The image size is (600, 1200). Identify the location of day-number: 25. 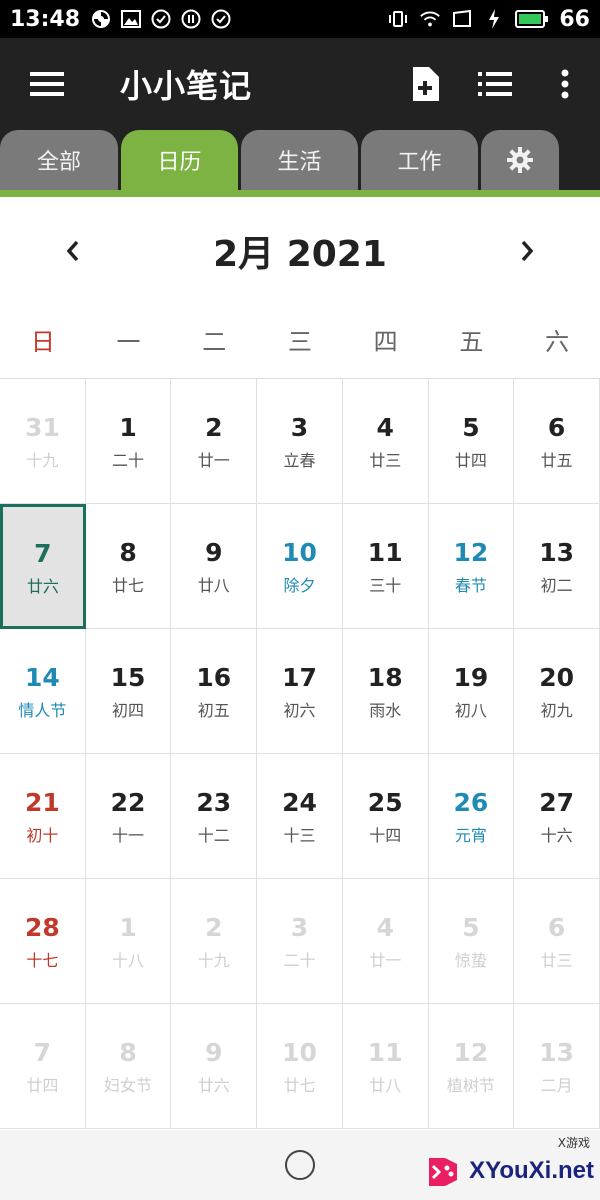
(385, 802).